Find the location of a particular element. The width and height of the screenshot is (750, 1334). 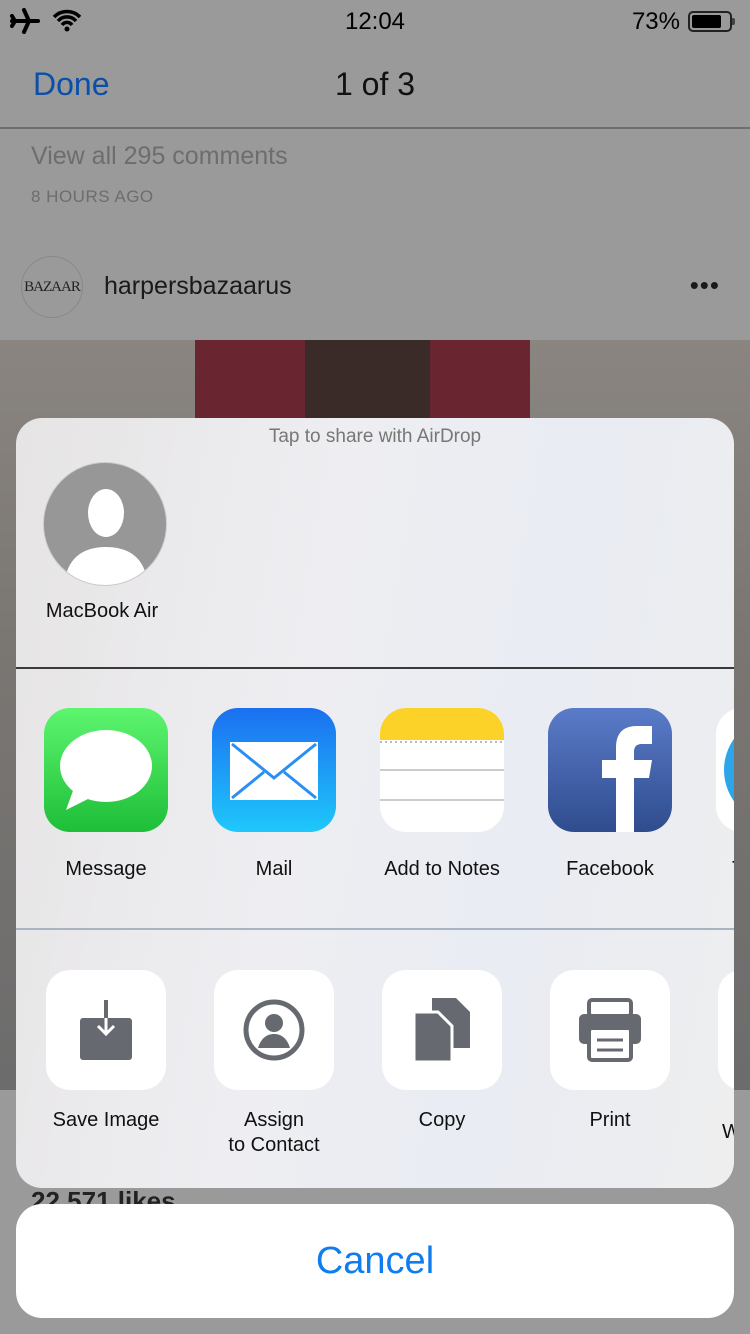

share-app-mail: Mail is located at coordinates (274, 794).